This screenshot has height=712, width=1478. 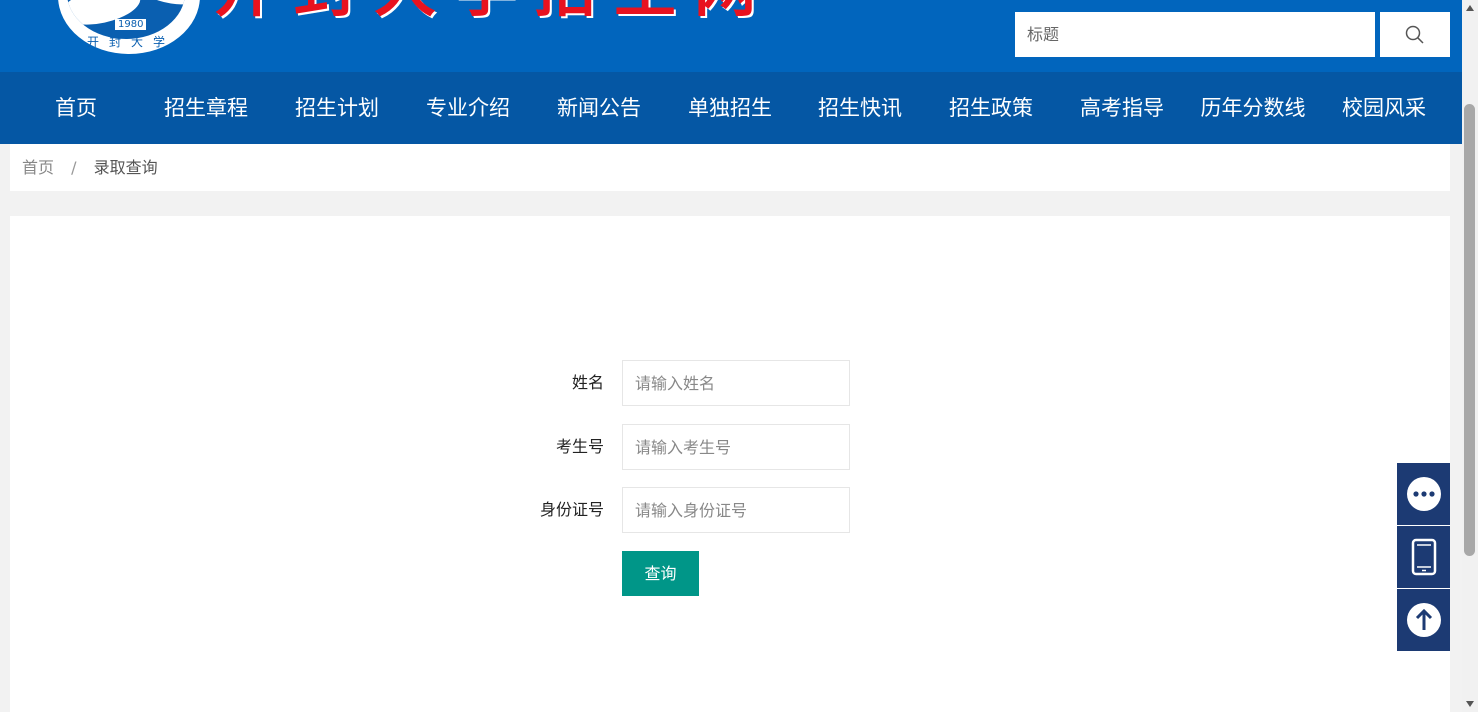 I want to click on chat-button, so click(x=1423, y=494).